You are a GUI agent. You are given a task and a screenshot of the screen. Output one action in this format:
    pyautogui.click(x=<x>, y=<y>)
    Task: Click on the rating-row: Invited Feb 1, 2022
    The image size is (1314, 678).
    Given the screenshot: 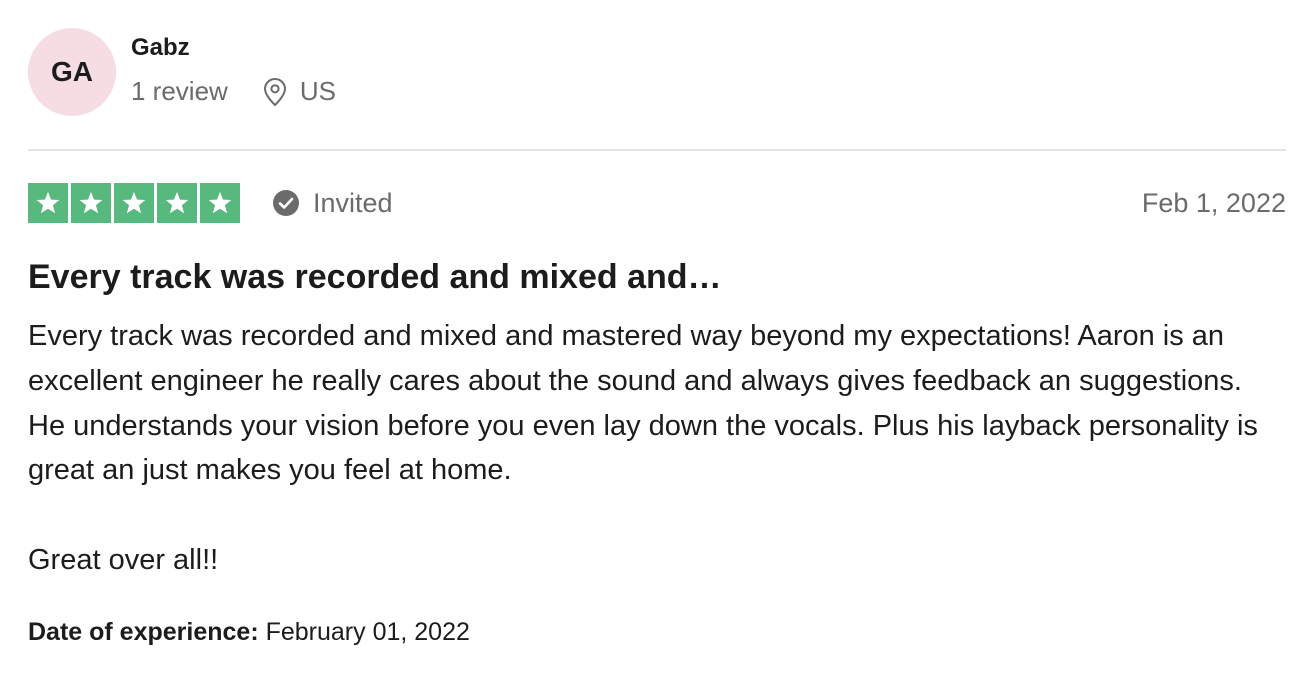 What is the action you would take?
    pyautogui.click(x=657, y=203)
    